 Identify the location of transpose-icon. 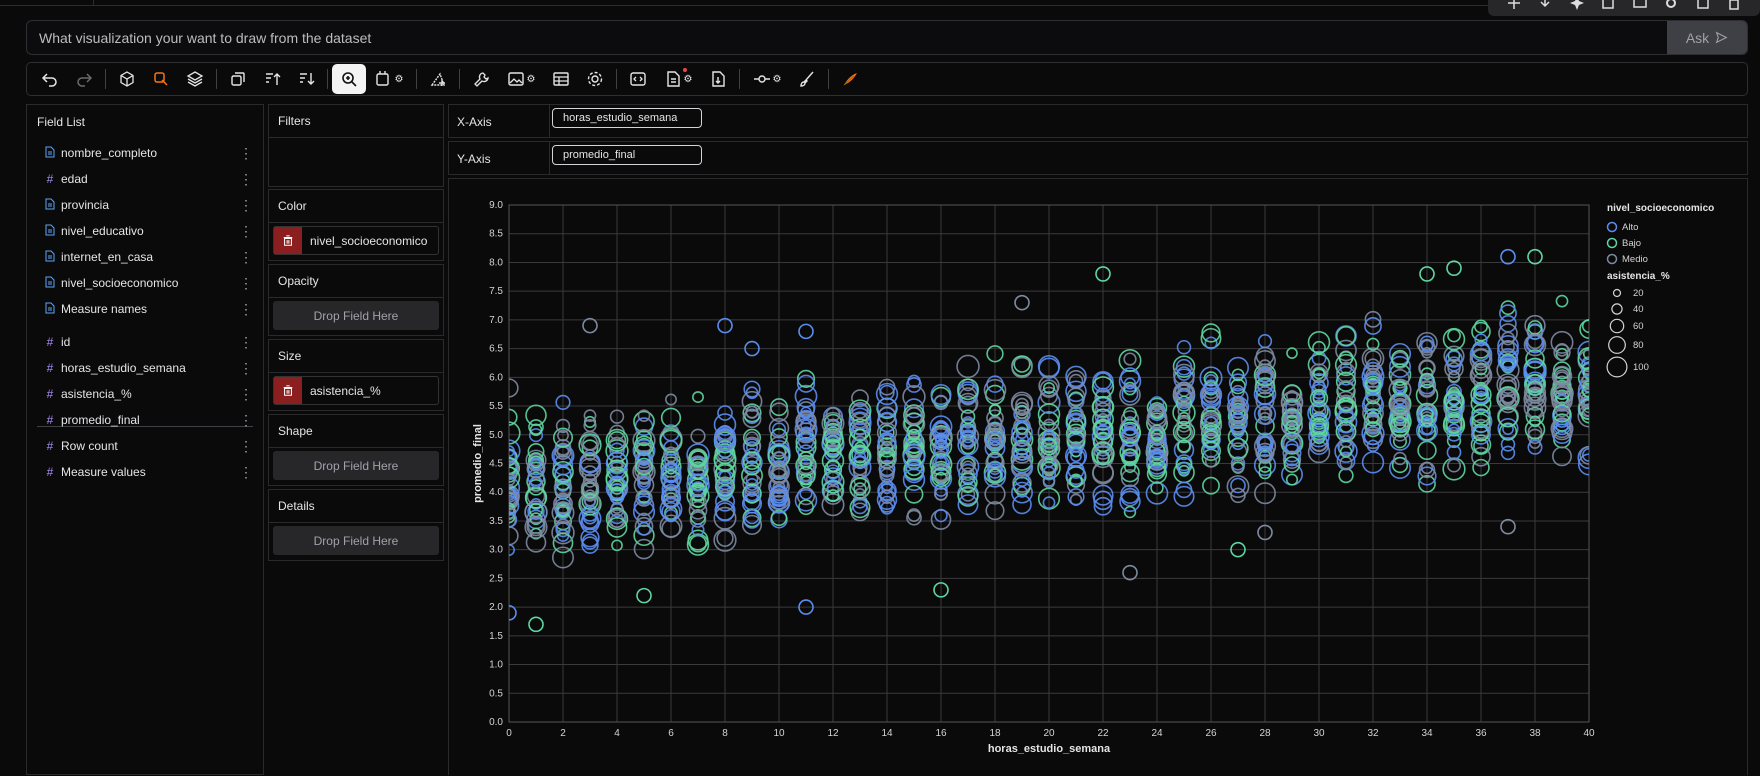
(238, 79).